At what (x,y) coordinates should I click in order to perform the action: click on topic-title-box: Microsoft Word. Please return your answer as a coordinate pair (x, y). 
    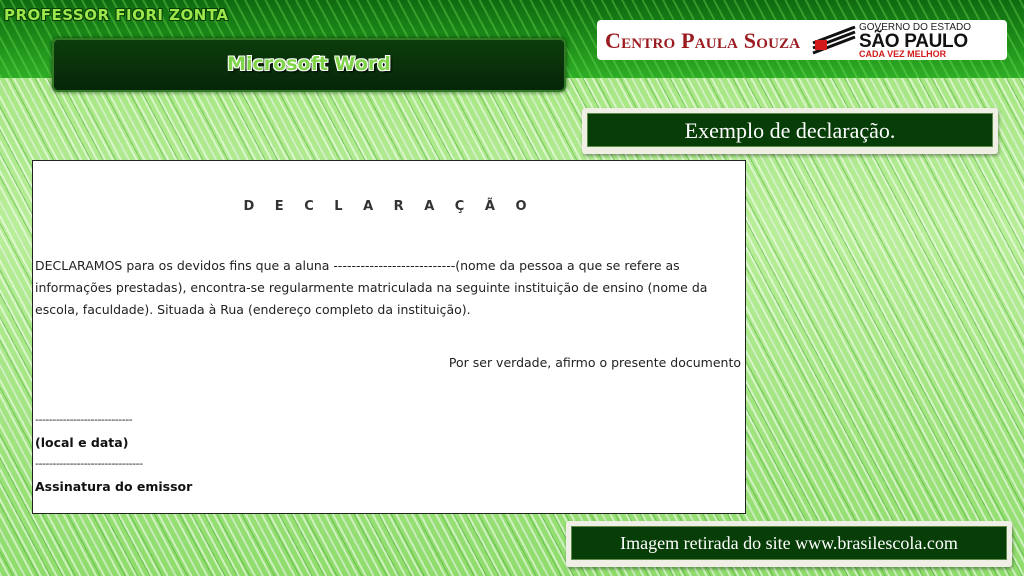
    Looking at the image, I should click on (309, 65).